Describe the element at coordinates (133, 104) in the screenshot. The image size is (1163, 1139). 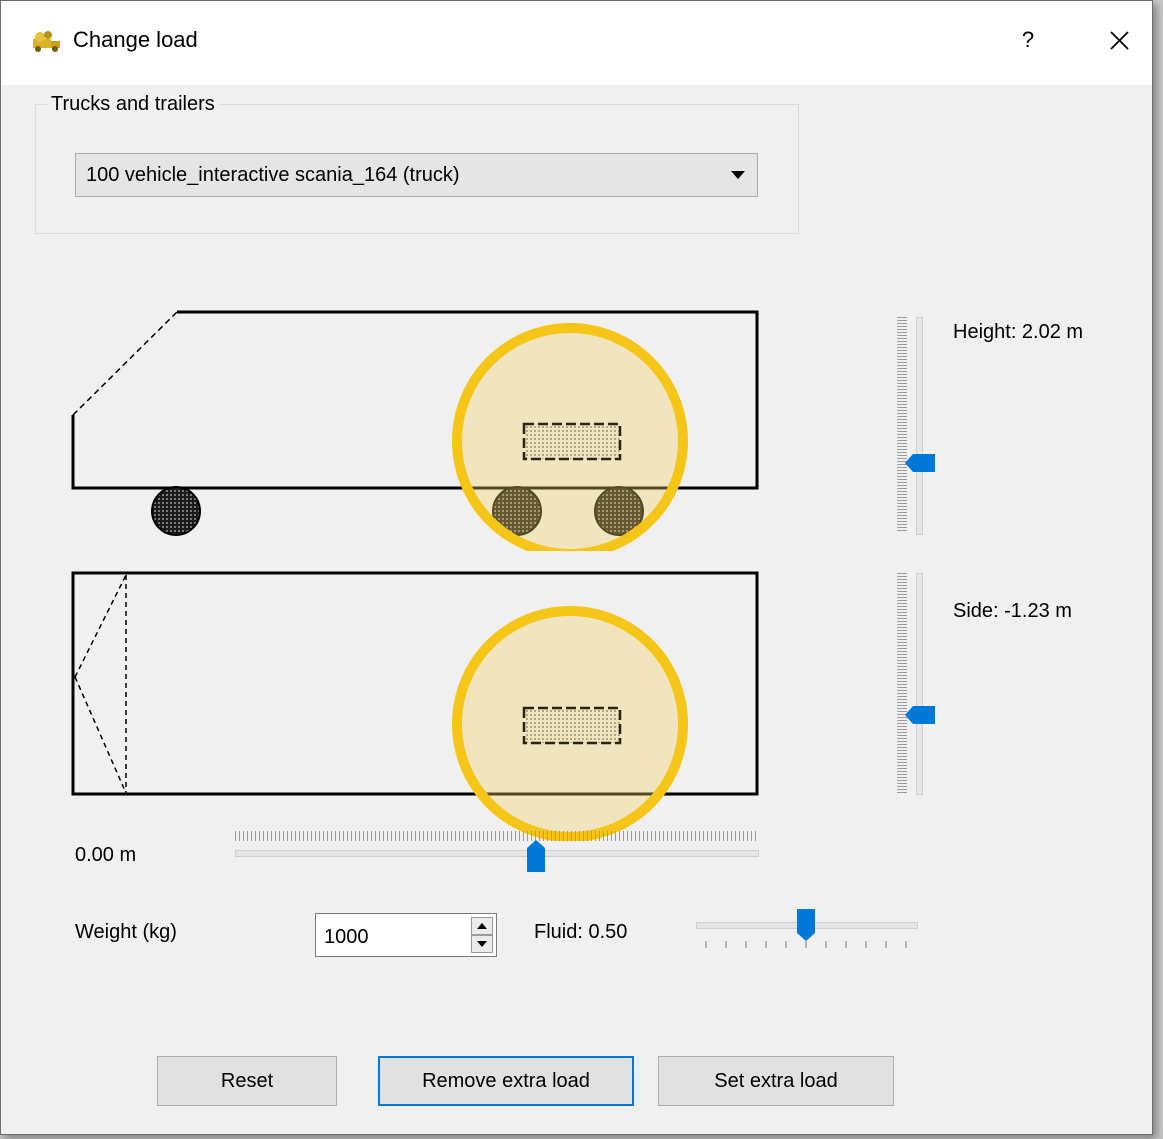
I see `group-title: Trucks and trailers` at that location.